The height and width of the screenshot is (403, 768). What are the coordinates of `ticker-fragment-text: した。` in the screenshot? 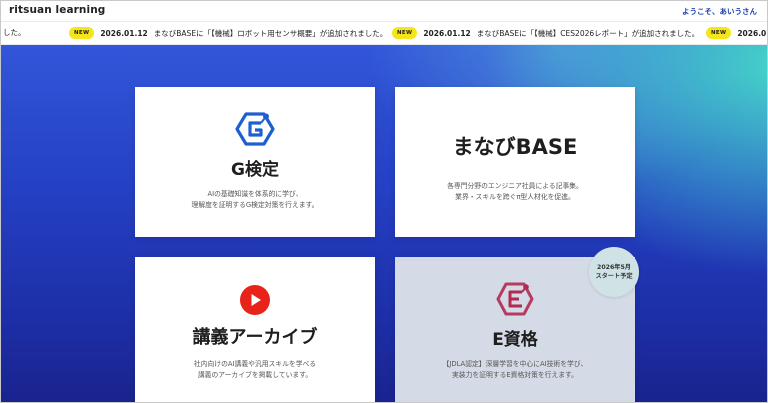 It's located at (14, 32).